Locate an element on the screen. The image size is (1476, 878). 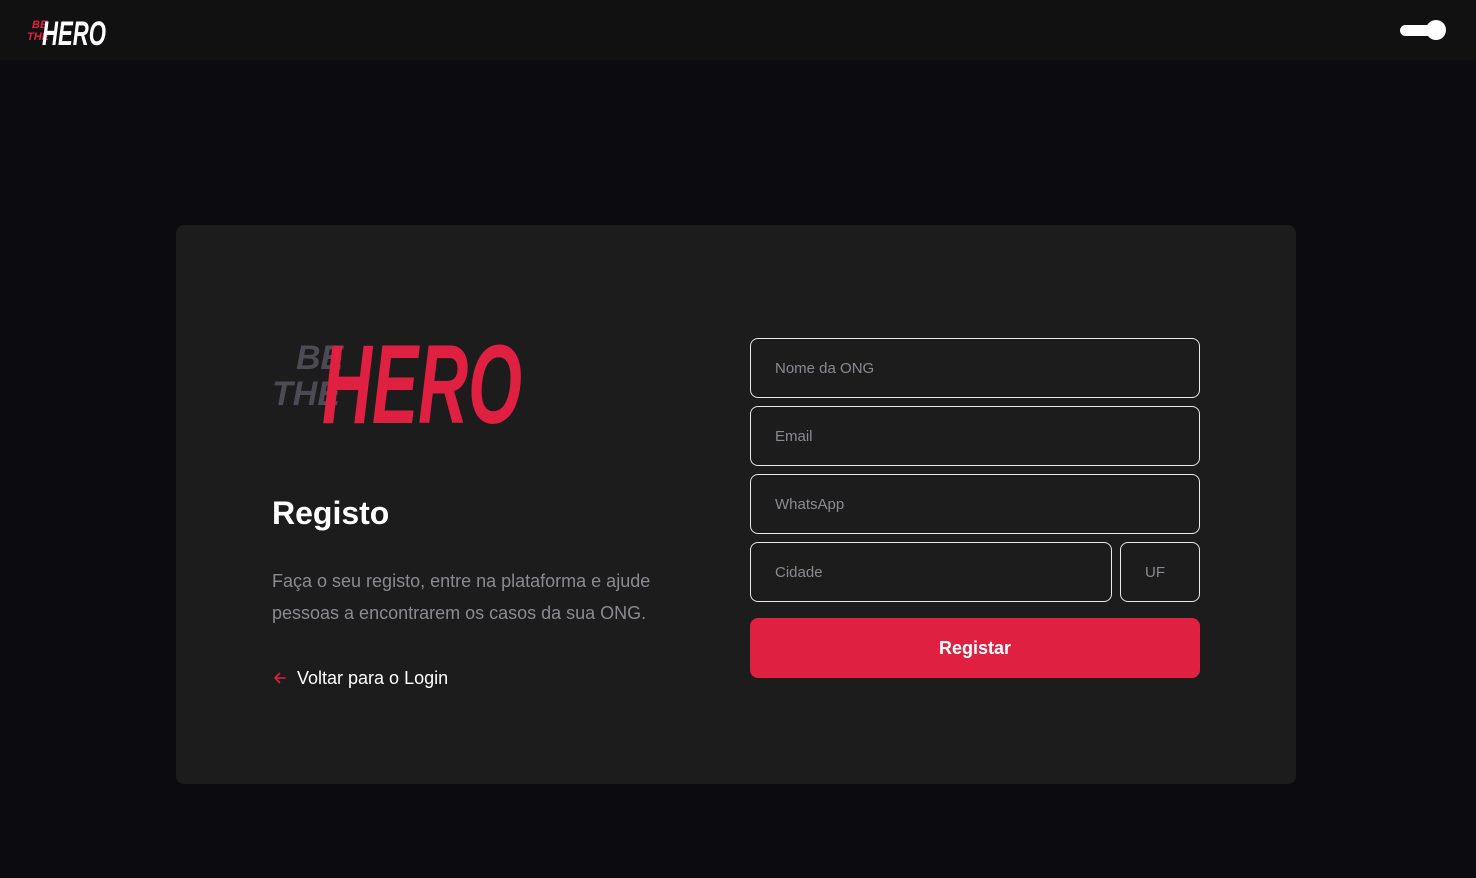
back-to-login-link: Voltar para o Login is located at coordinates (360, 678).